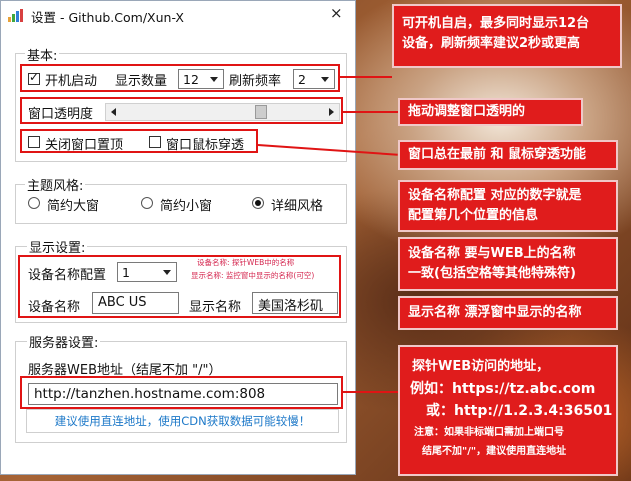 The image size is (631, 481). Describe the element at coordinates (181, 392) in the screenshot. I see `highlight-web-address` at that location.